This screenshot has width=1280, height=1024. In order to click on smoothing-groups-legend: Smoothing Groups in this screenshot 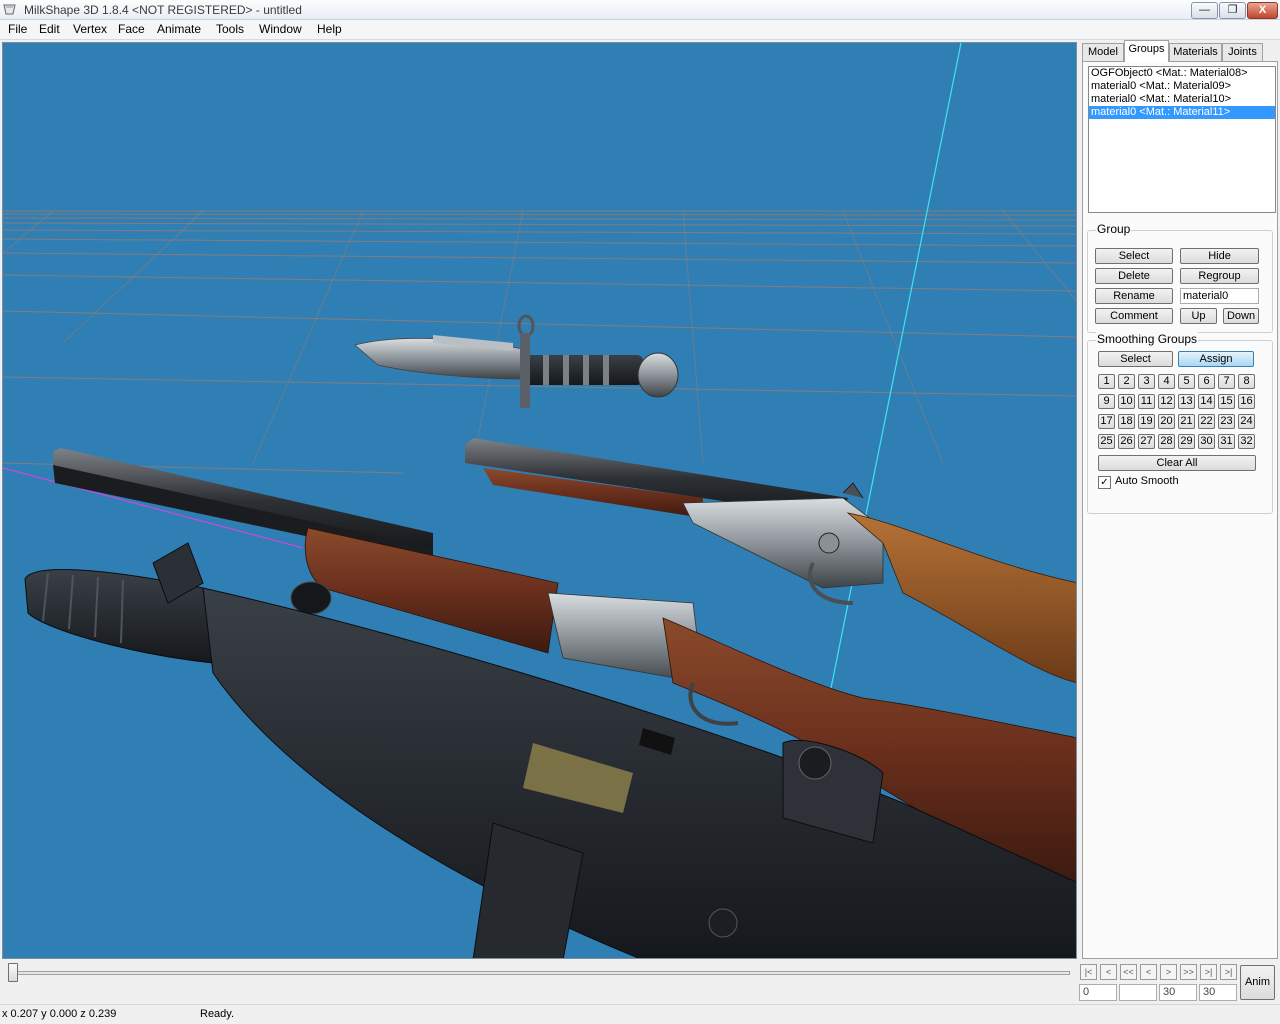, I will do `click(1147, 339)`.